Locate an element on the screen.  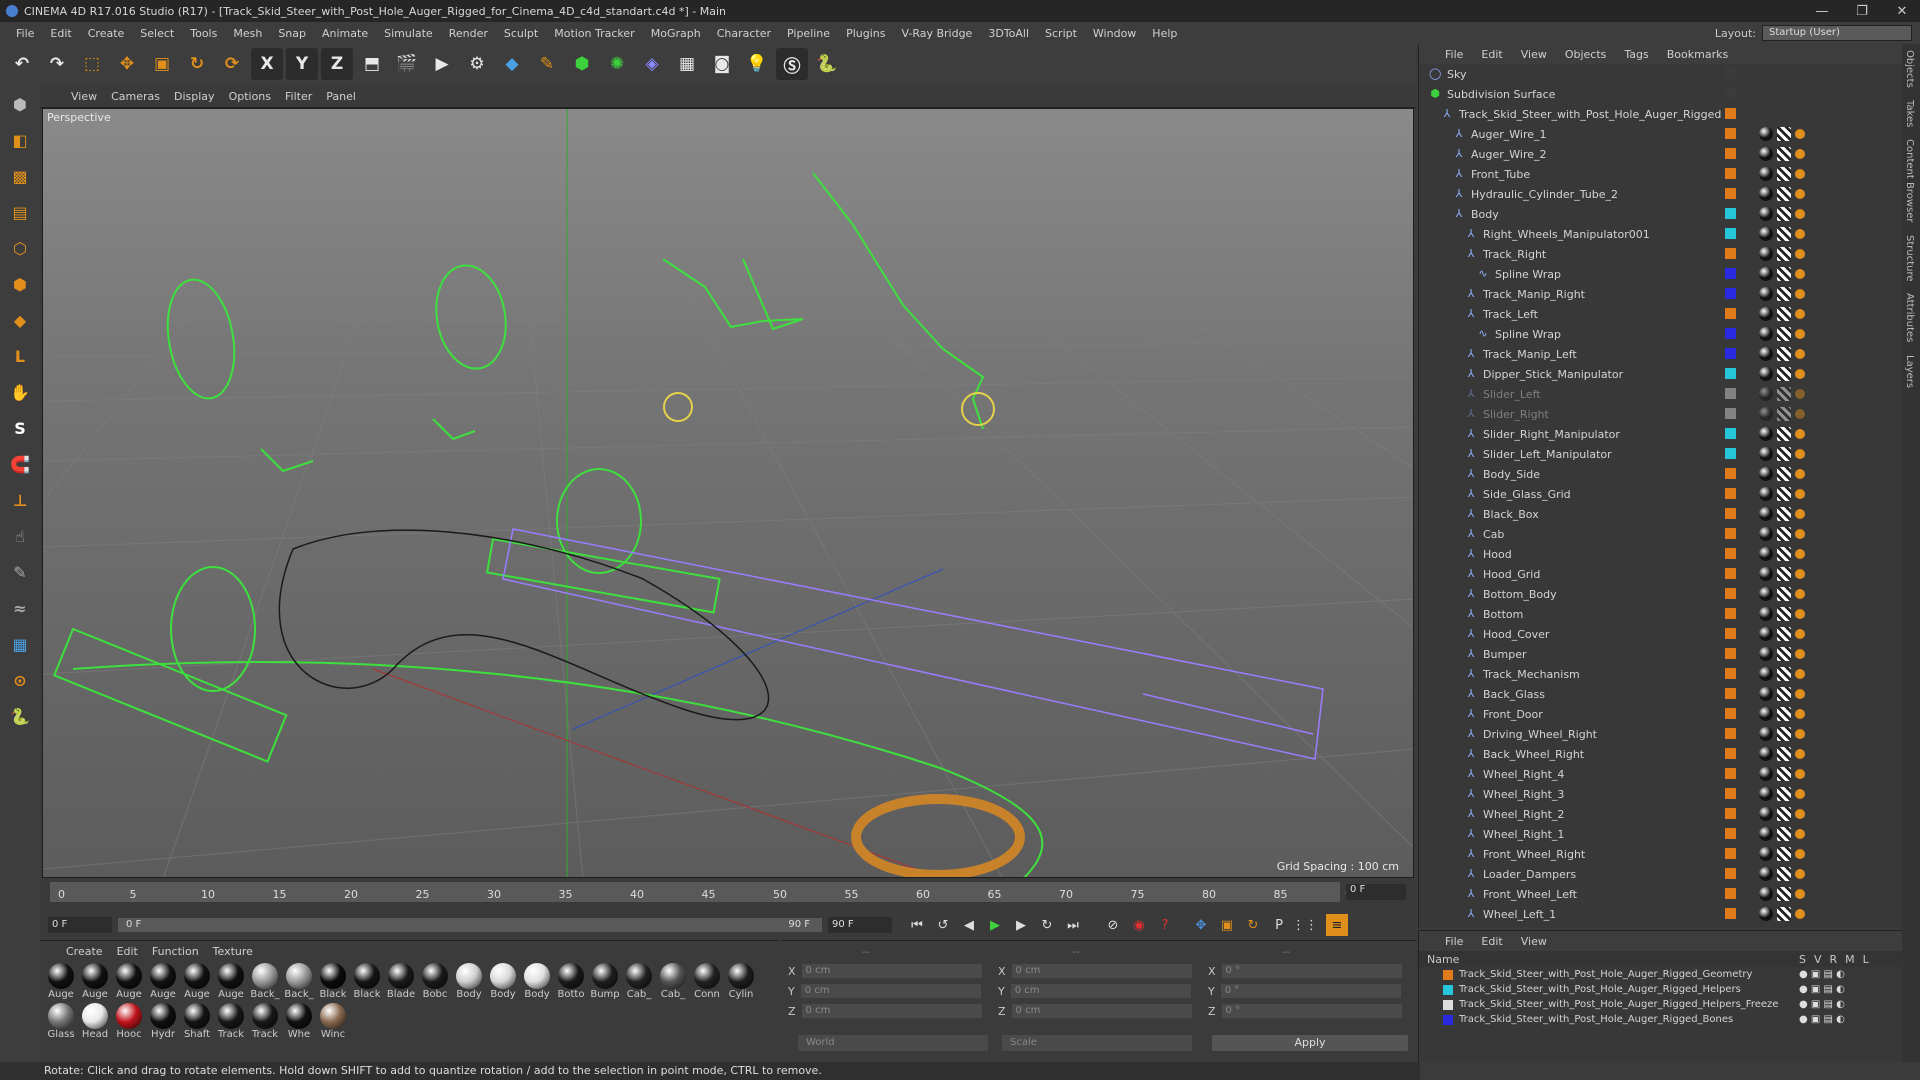
layer-menu-file: File is located at coordinates (1454, 941).